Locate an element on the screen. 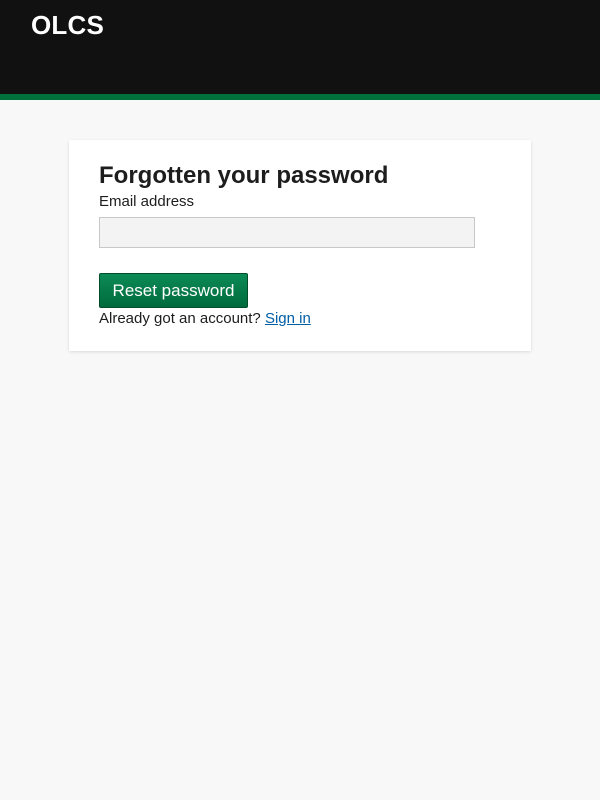 Image resolution: width=600 pixels, height=800 pixels. email-field is located at coordinates (287, 232).